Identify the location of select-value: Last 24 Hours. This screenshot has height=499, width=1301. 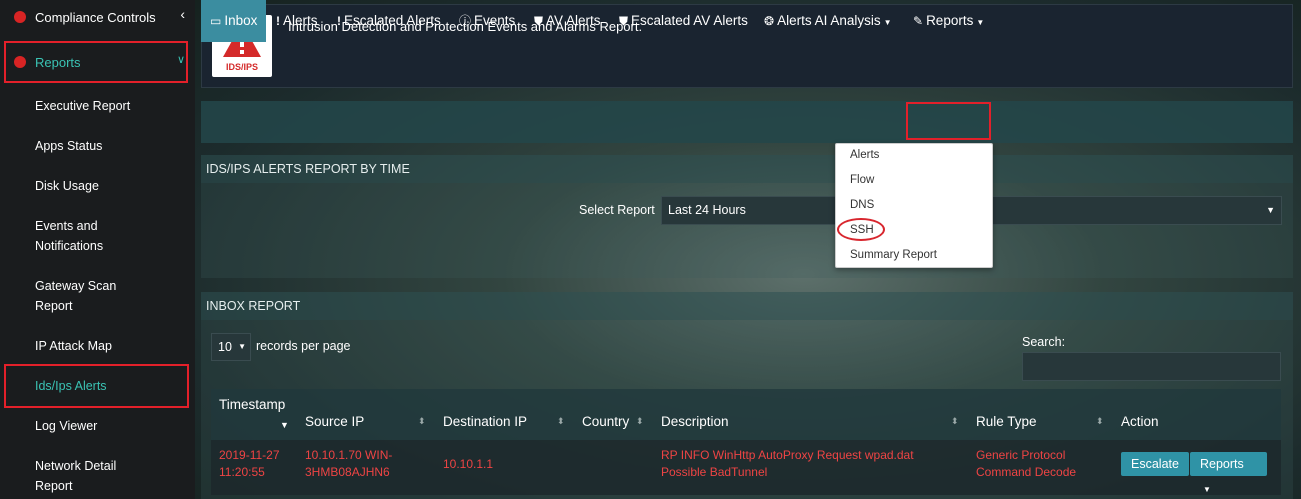
(707, 210).